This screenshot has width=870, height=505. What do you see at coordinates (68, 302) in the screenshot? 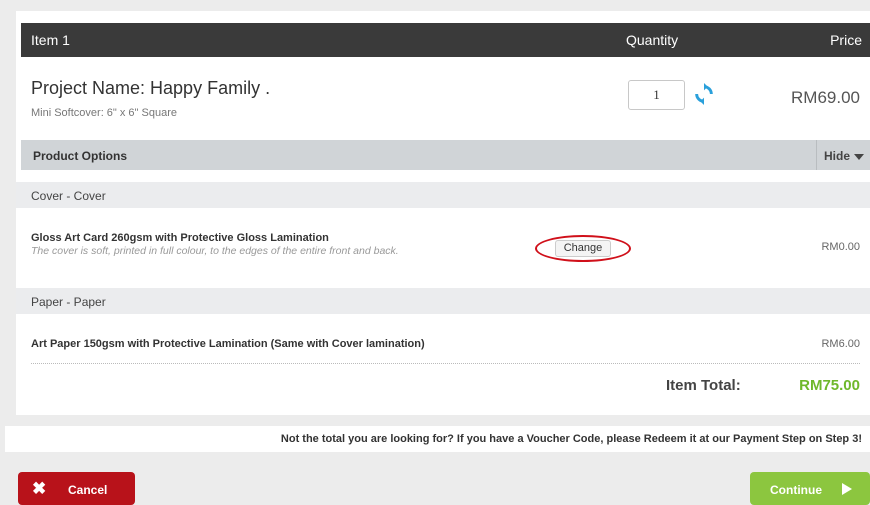
I see `paper-section-title: Paper - Paper` at bounding box center [68, 302].